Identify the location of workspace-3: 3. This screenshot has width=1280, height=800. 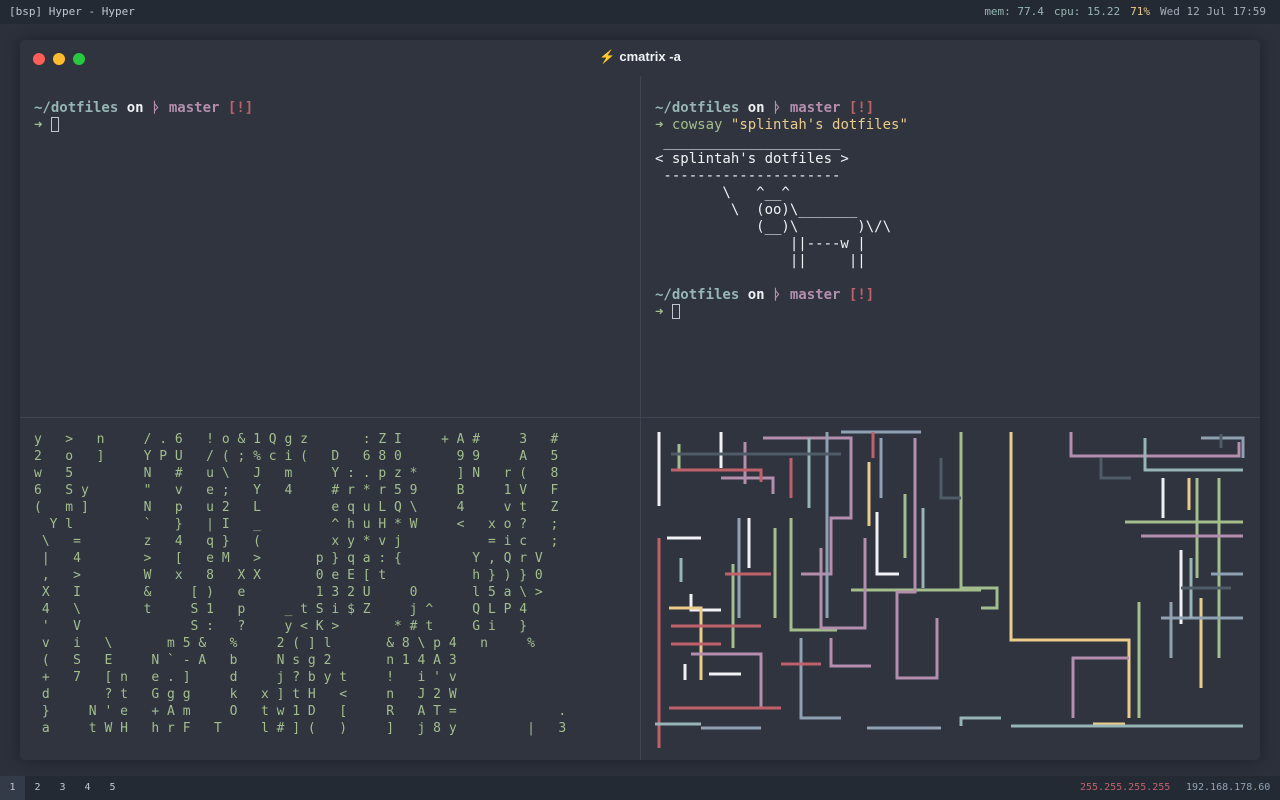
(62, 788).